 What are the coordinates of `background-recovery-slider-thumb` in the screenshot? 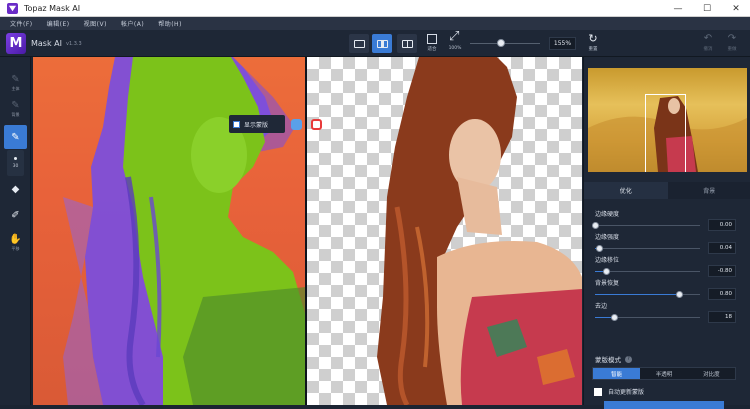 It's located at (679, 294).